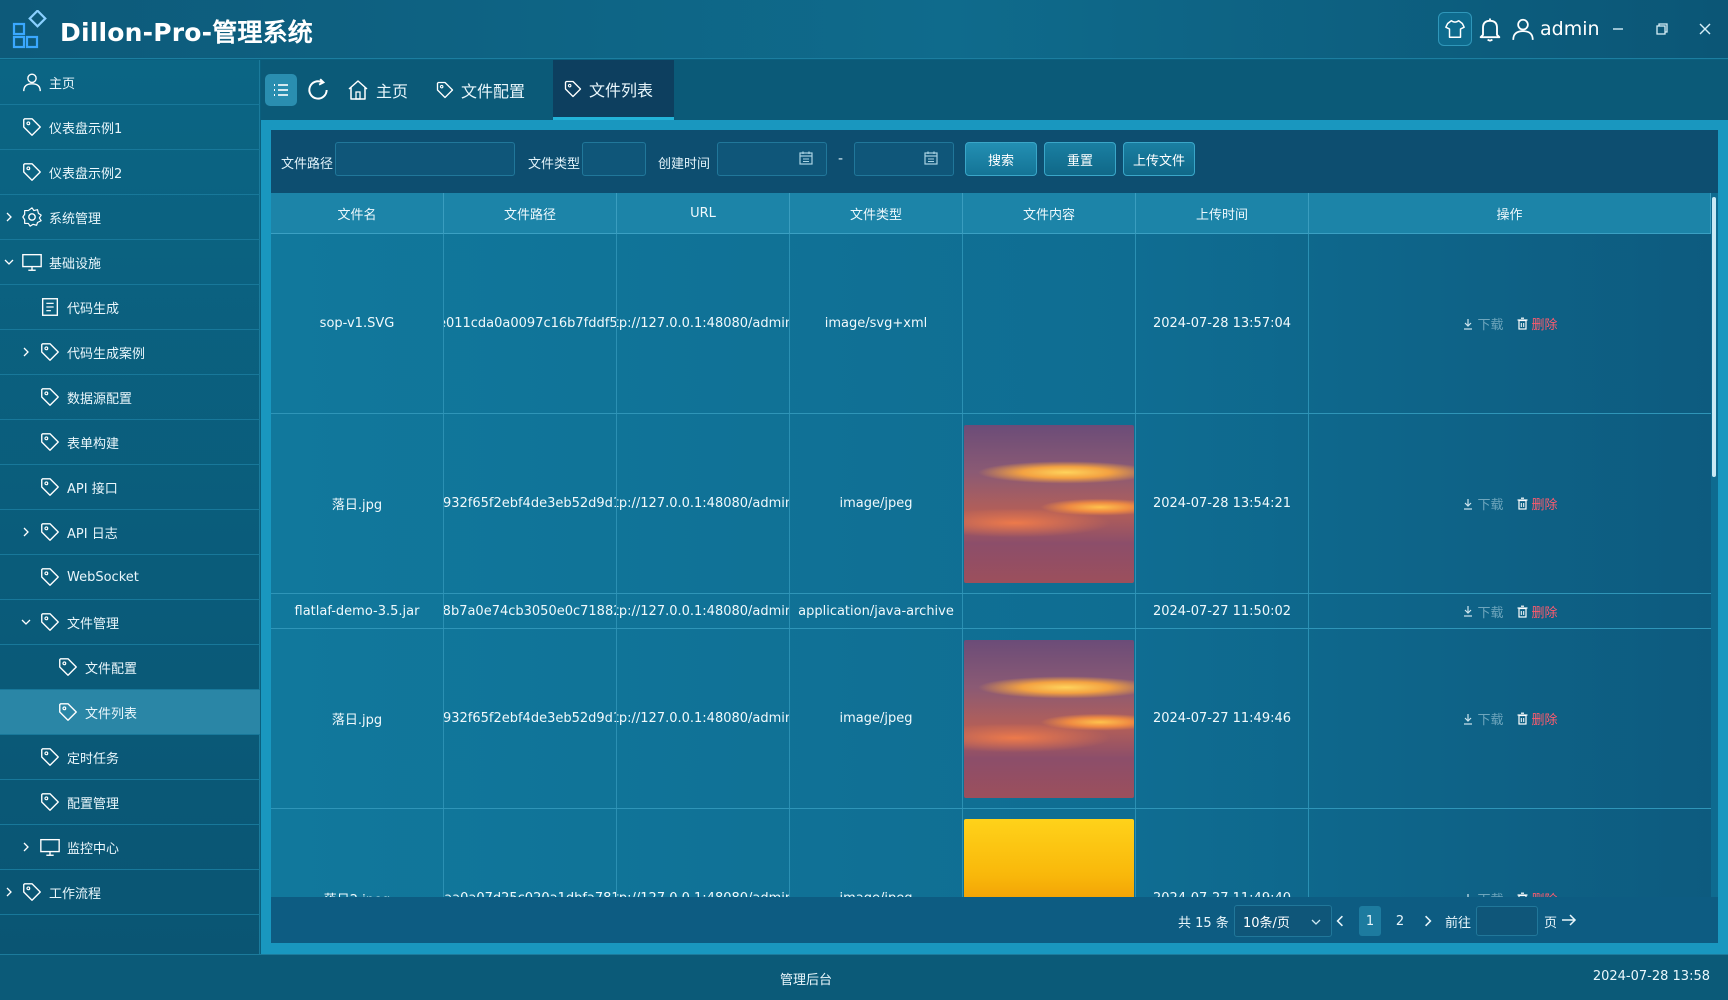 The height and width of the screenshot is (1000, 1728). Describe the element at coordinates (130, 622) in the screenshot. I see `sidebar-item-file-manage: 文件管理` at that location.